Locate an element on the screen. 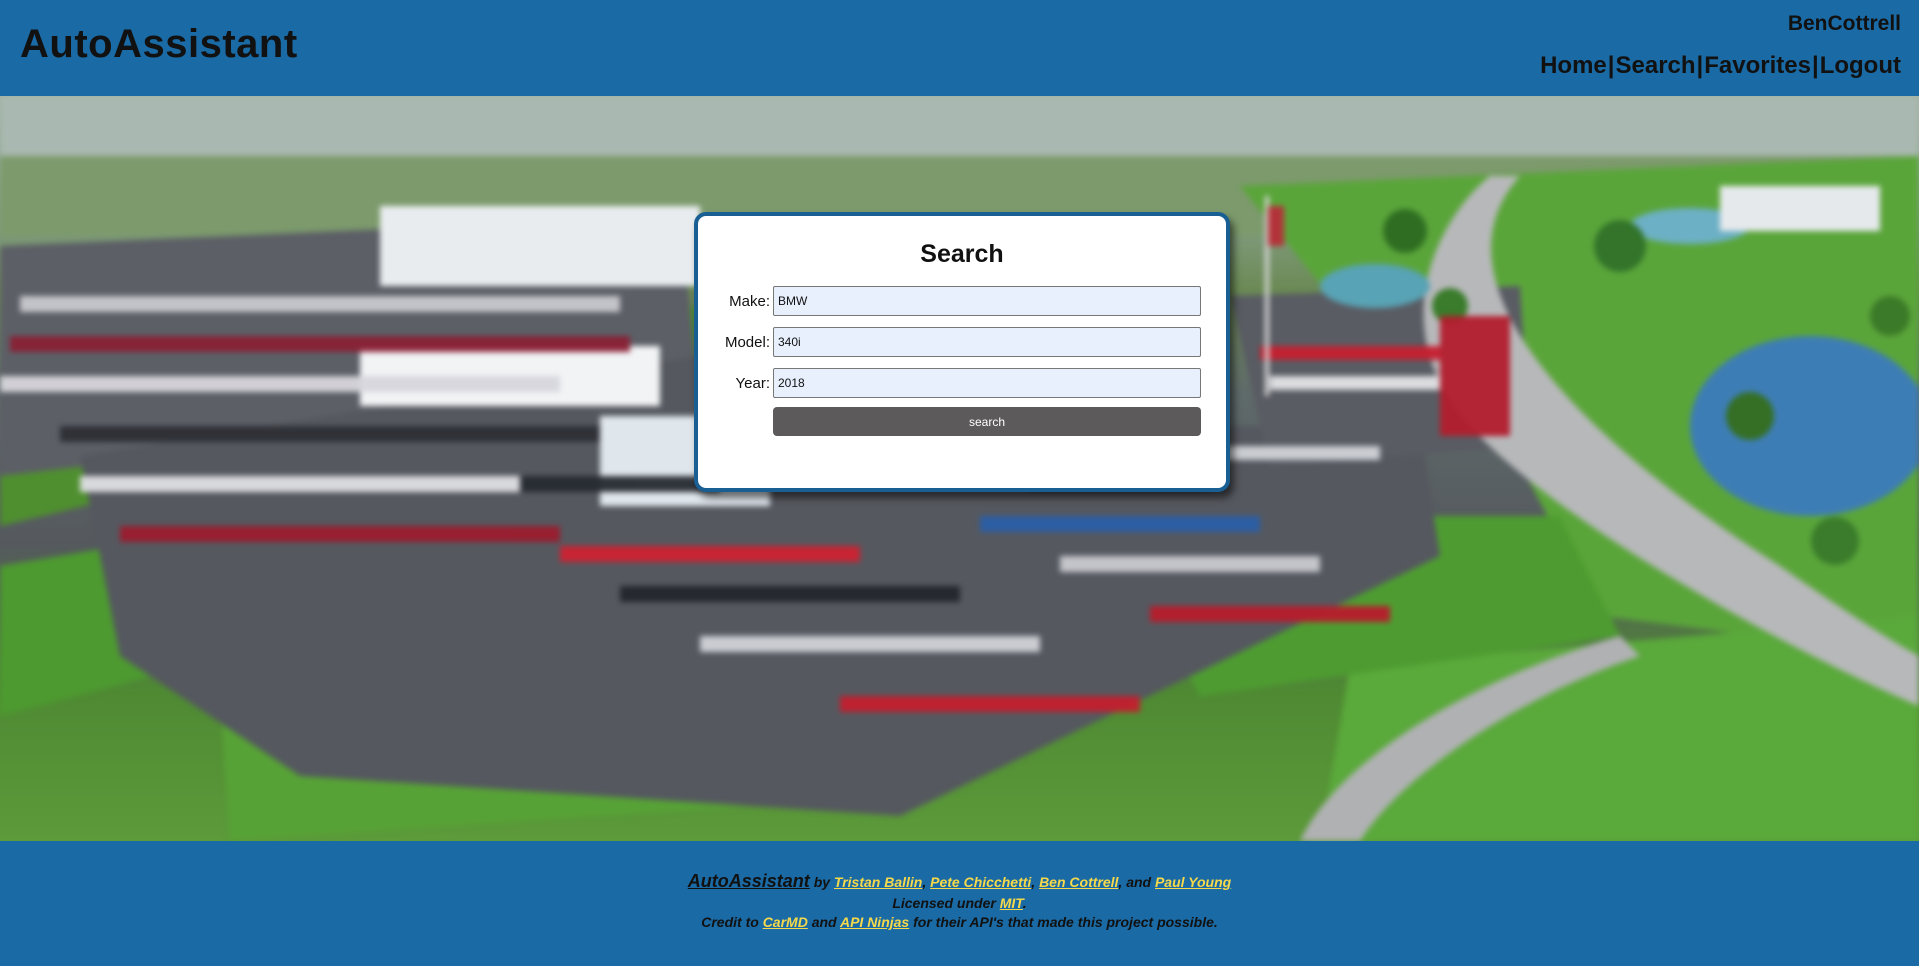  footer-license-line: Licensed under MIT. is located at coordinates (959, 903).